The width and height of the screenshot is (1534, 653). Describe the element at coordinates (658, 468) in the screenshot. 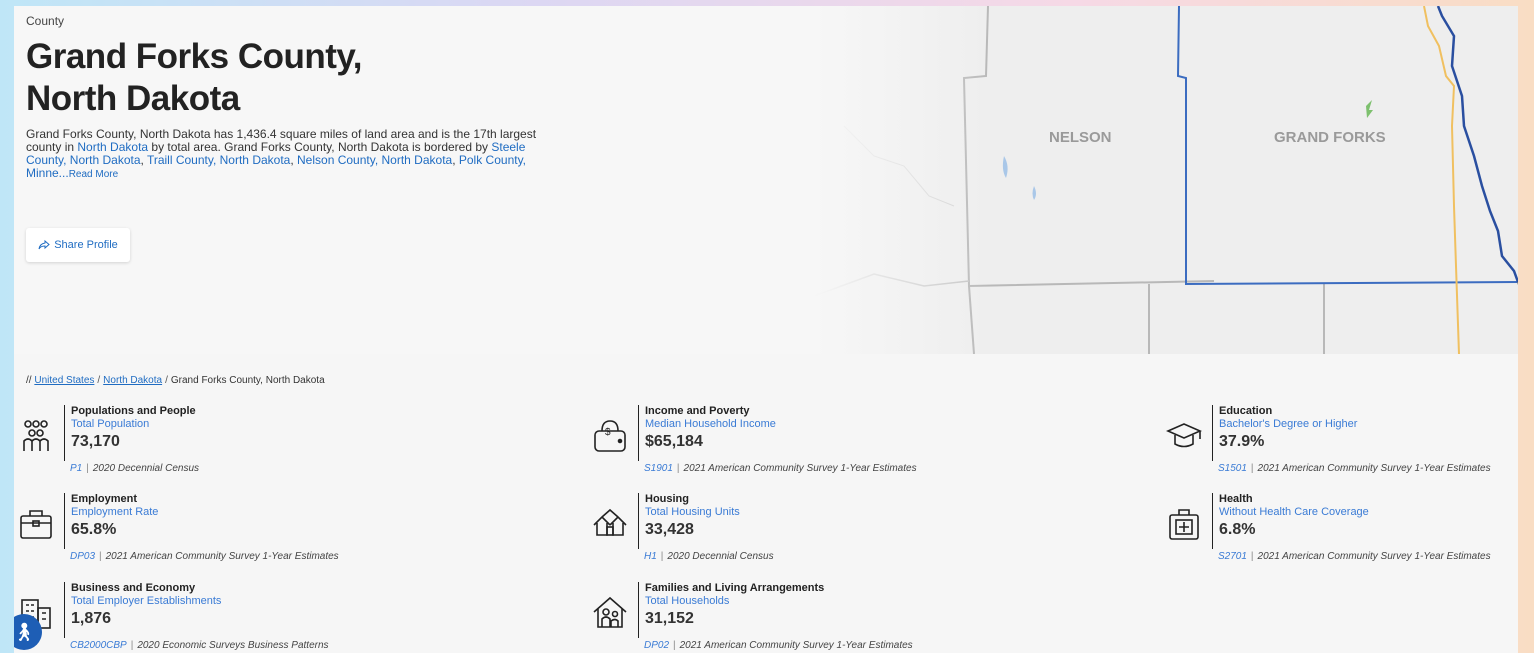

I see `source-code-link: S1901` at that location.